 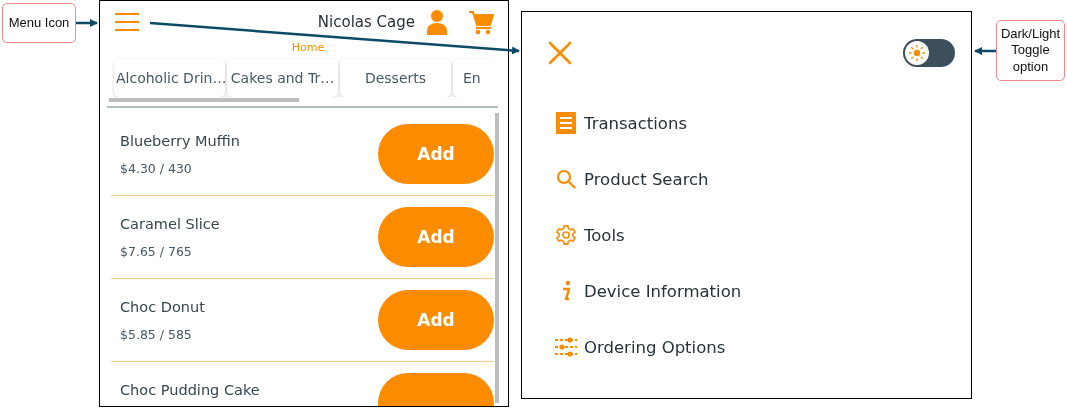 I want to click on info-icon, so click(x=566, y=291).